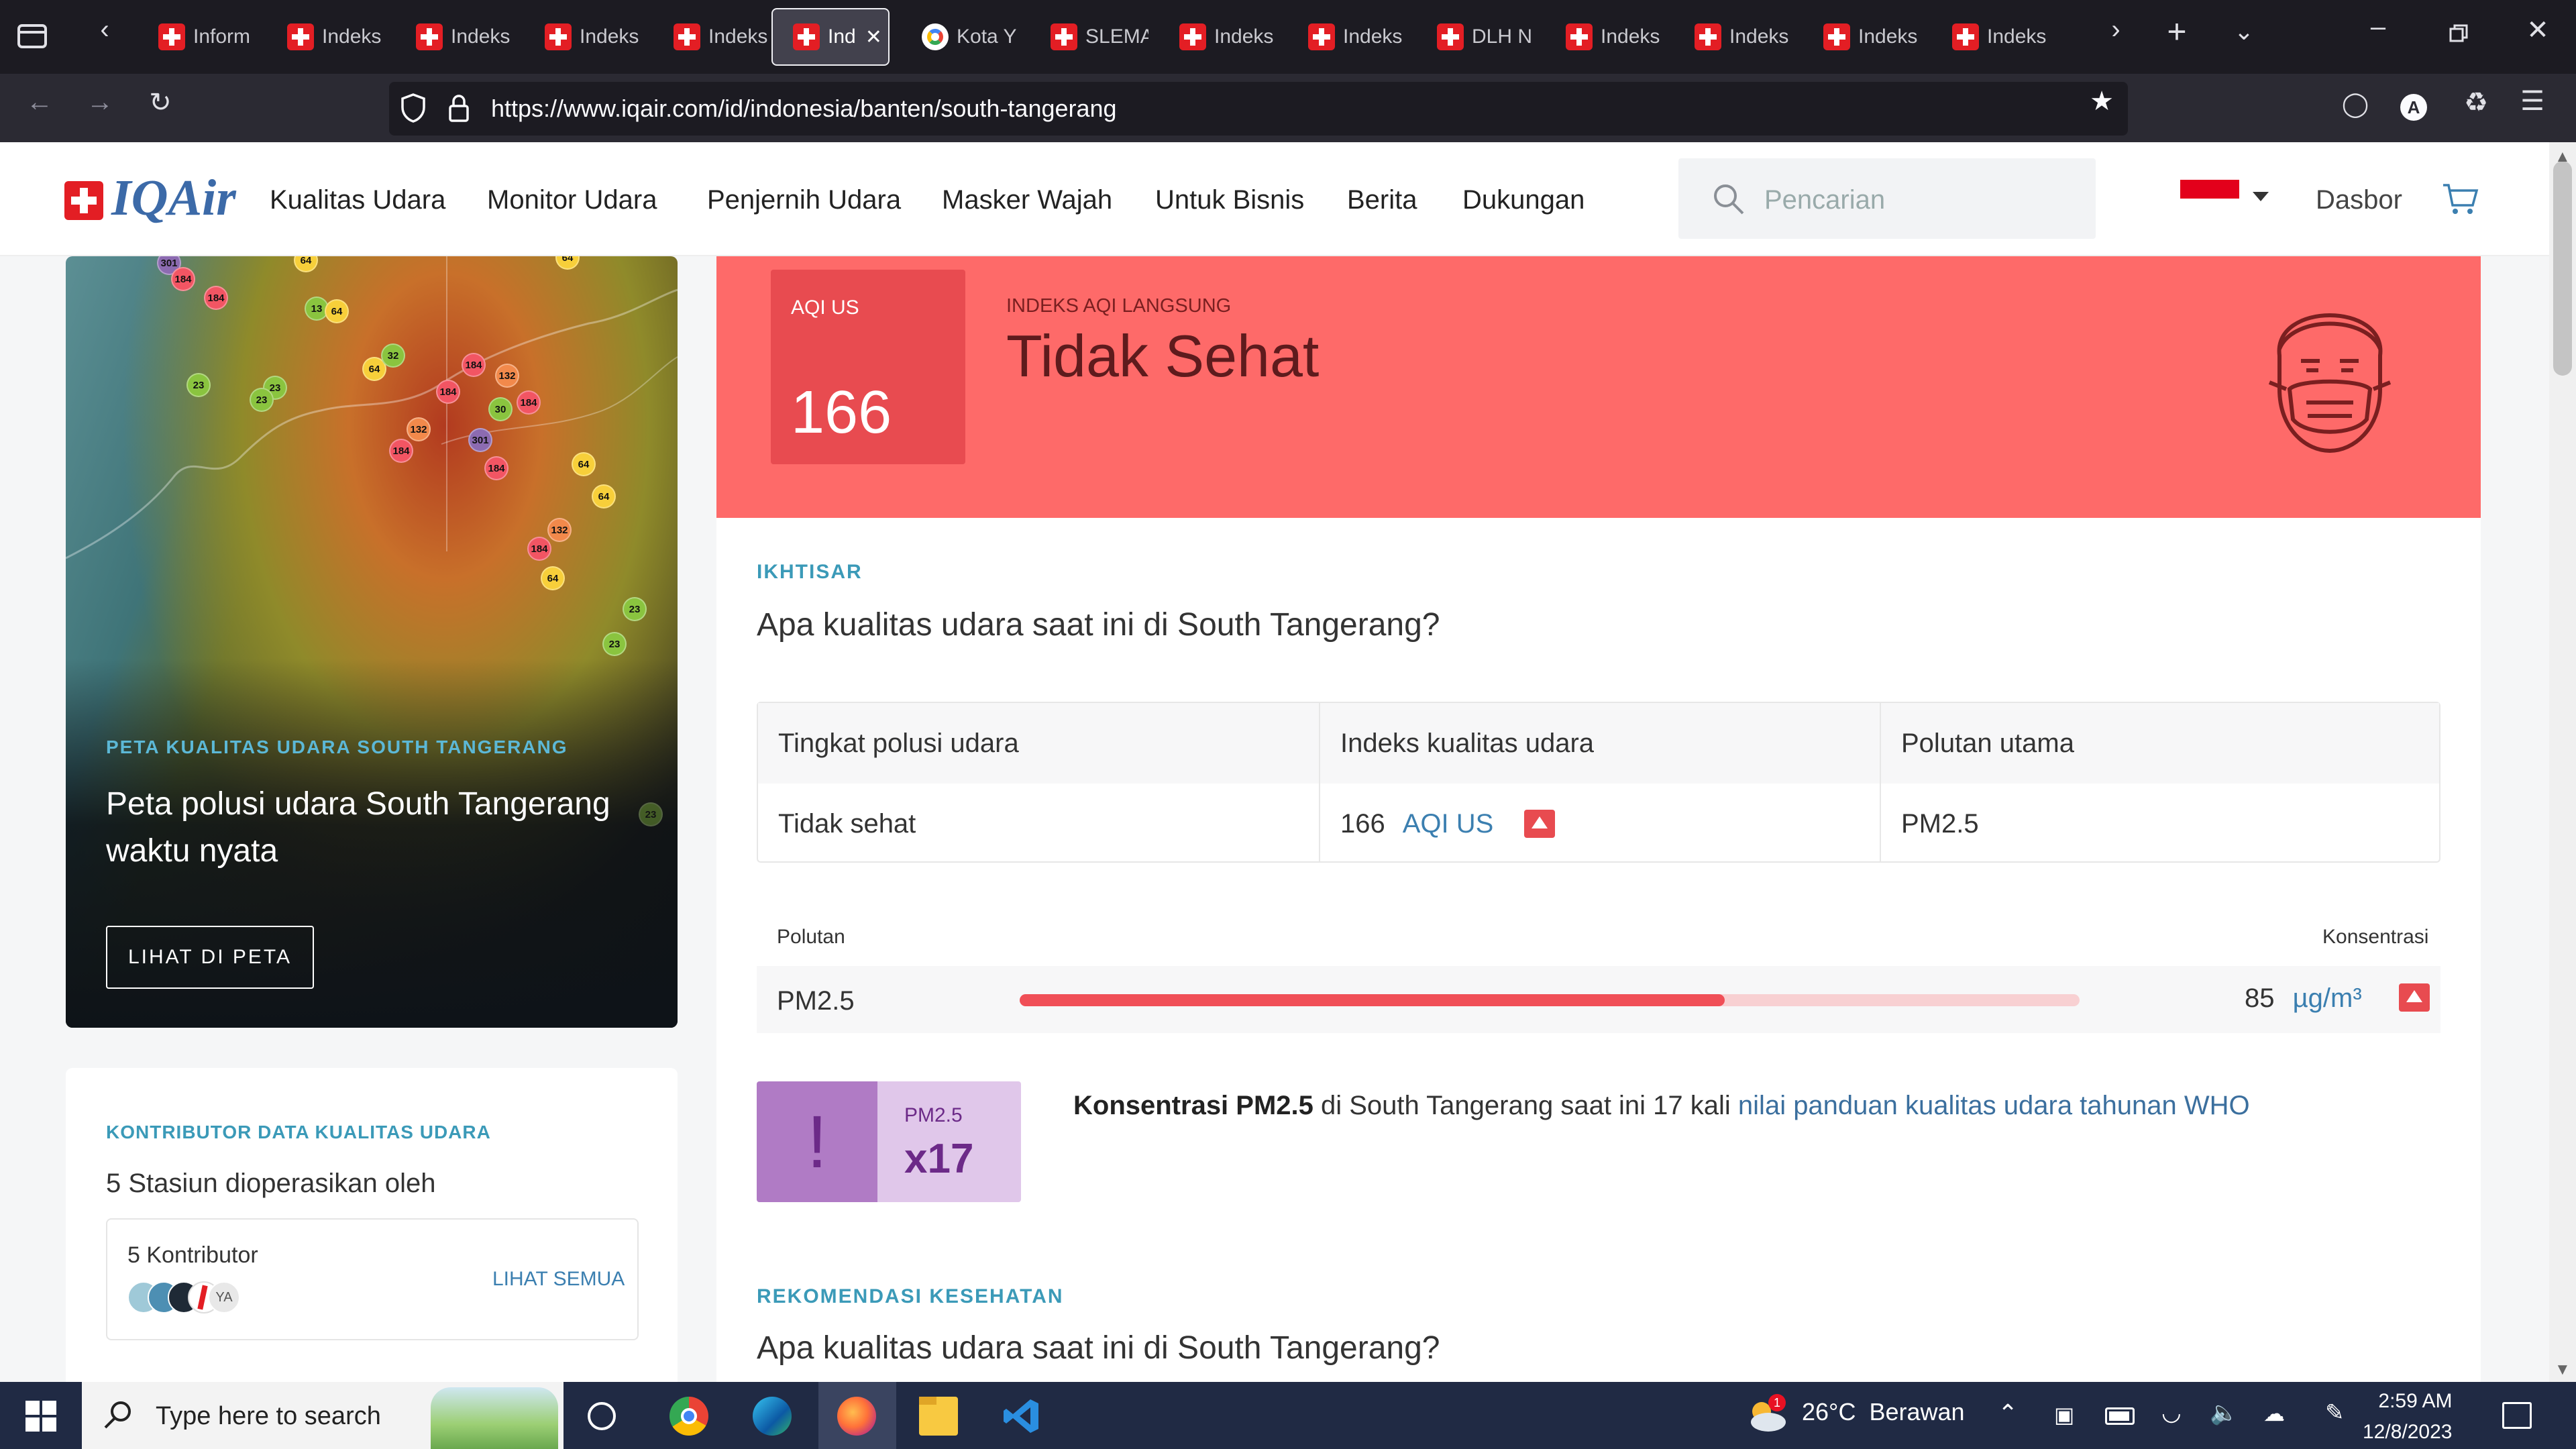 The width and height of the screenshot is (2576, 1449). What do you see at coordinates (2274, 1413) in the screenshot?
I see `onedrive-offline-icon: ☁` at bounding box center [2274, 1413].